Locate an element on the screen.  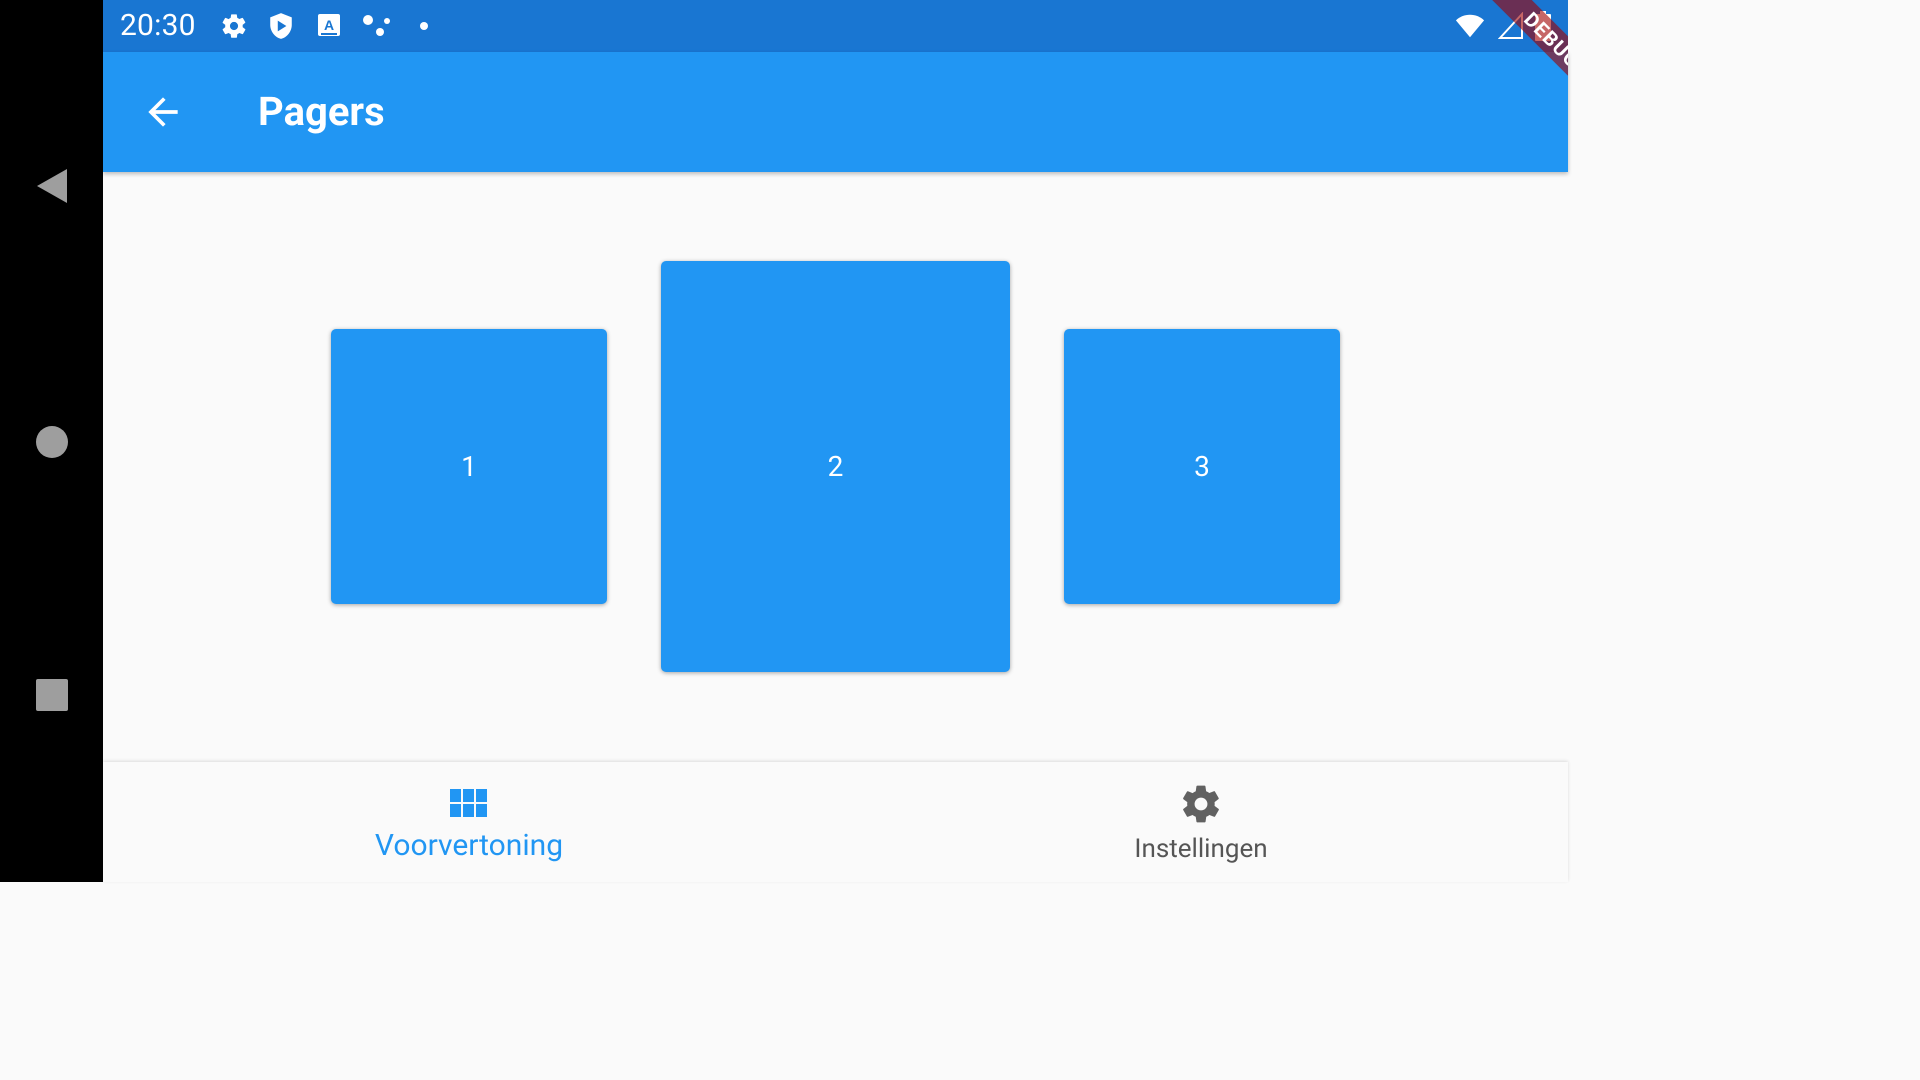
system-home-button is located at coordinates (51, 442).